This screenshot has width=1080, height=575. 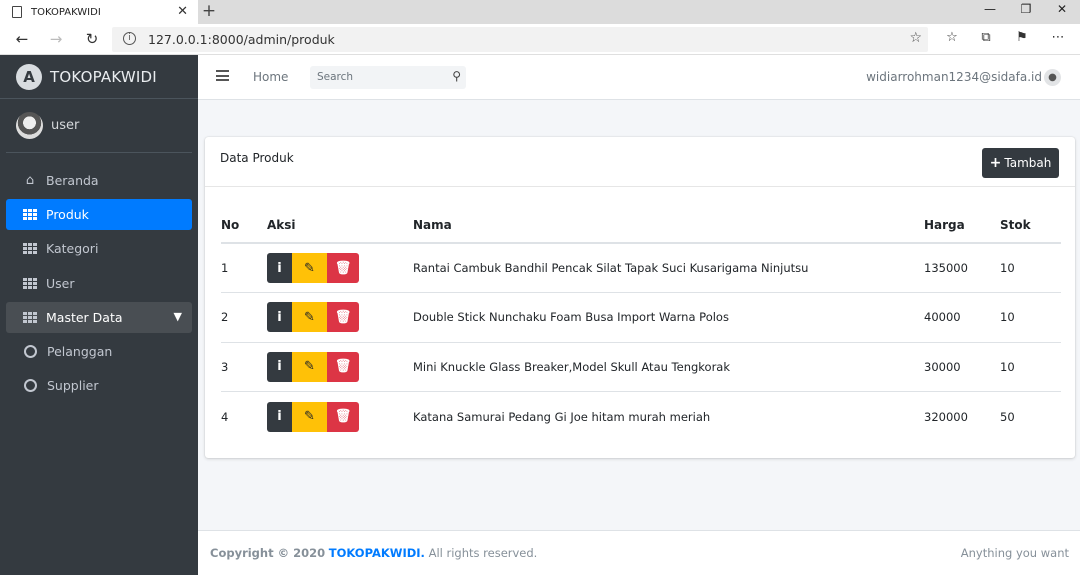 What do you see at coordinates (915, 38) in the screenshot?
I see `favorite-star-icon: ☆` at bounding box center [915, 38].